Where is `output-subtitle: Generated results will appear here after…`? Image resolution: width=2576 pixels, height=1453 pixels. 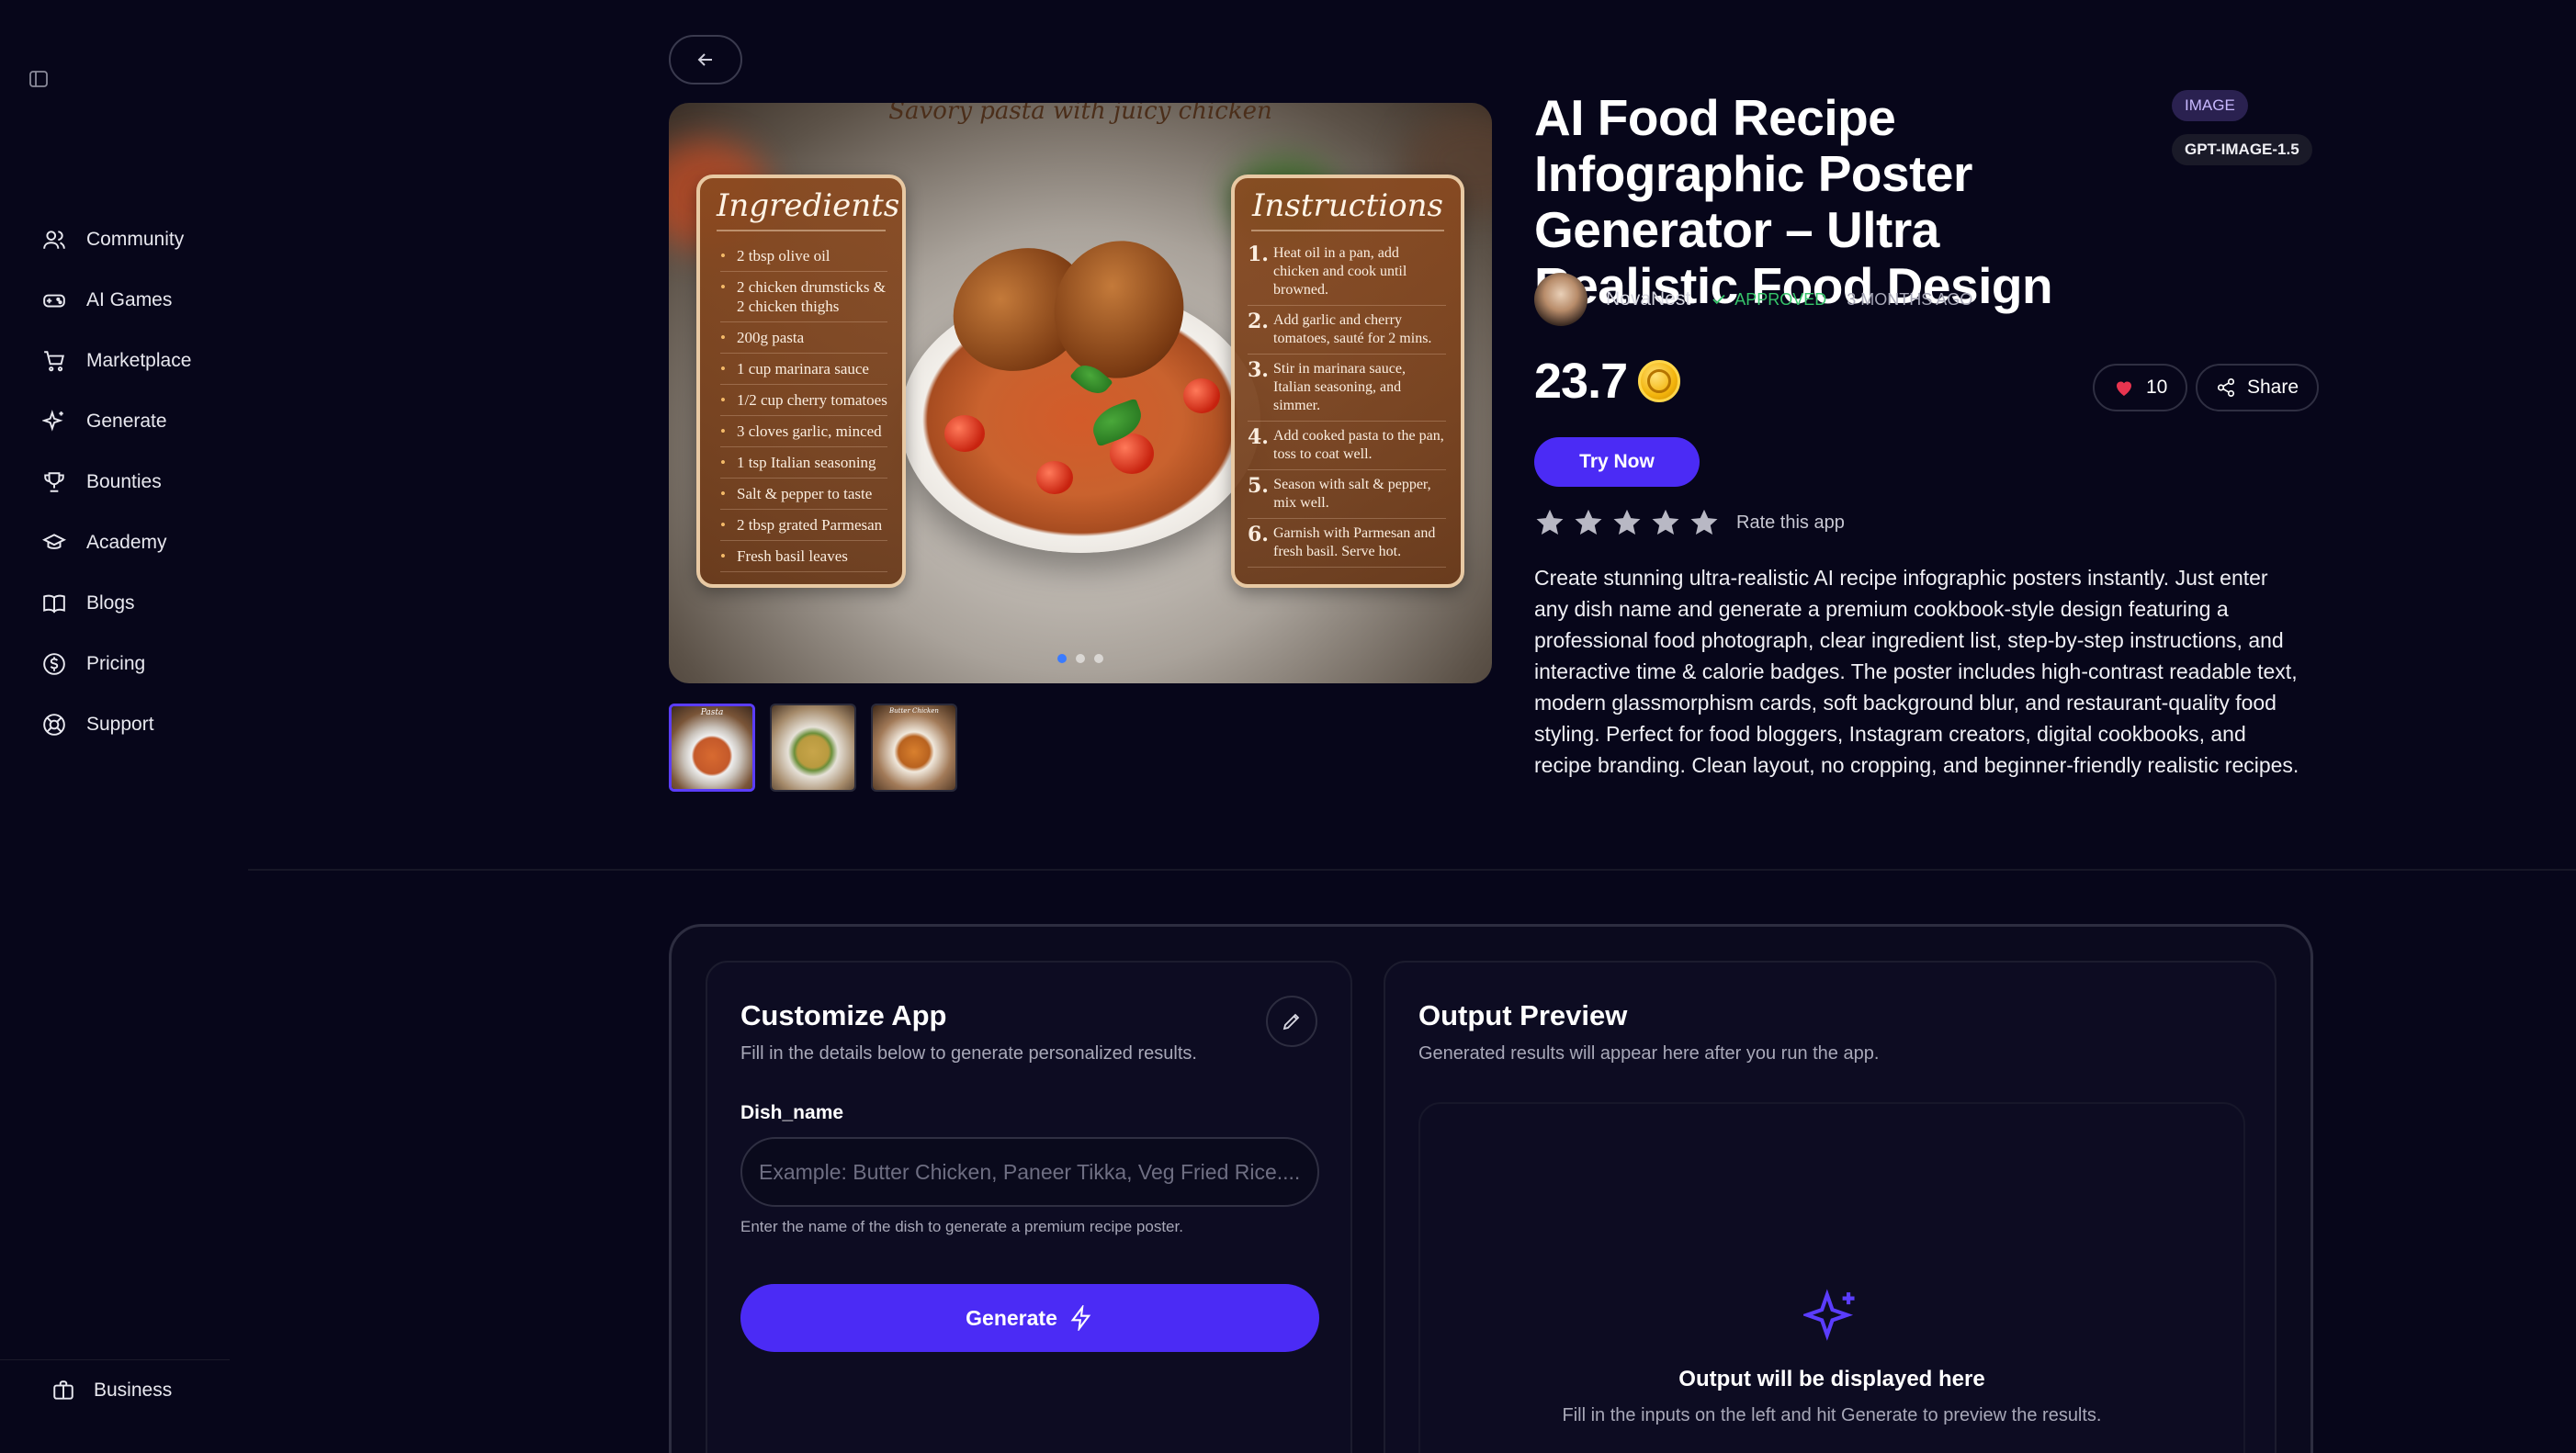 output-subtitle: Generated results will appear here after… is located at coordinates (1649, 1053).